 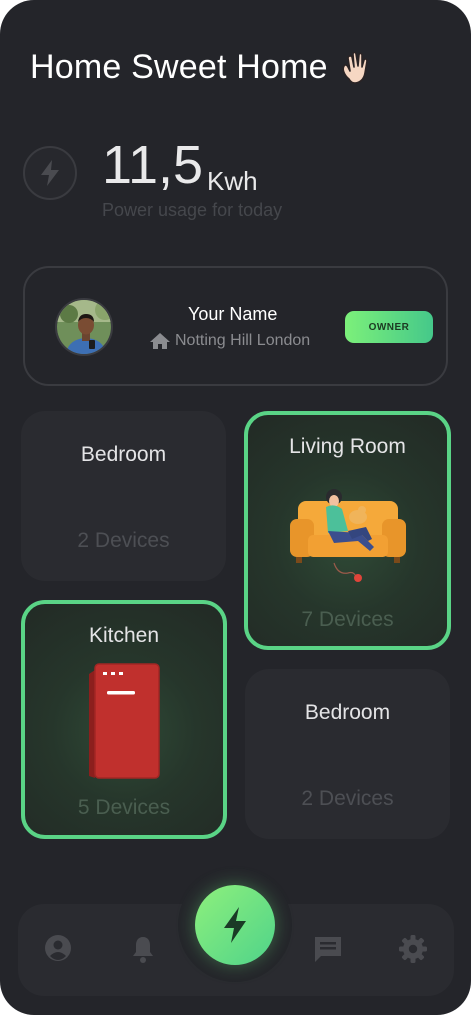 I want to click on waving-hand-icon, so click(x=357, y=68).